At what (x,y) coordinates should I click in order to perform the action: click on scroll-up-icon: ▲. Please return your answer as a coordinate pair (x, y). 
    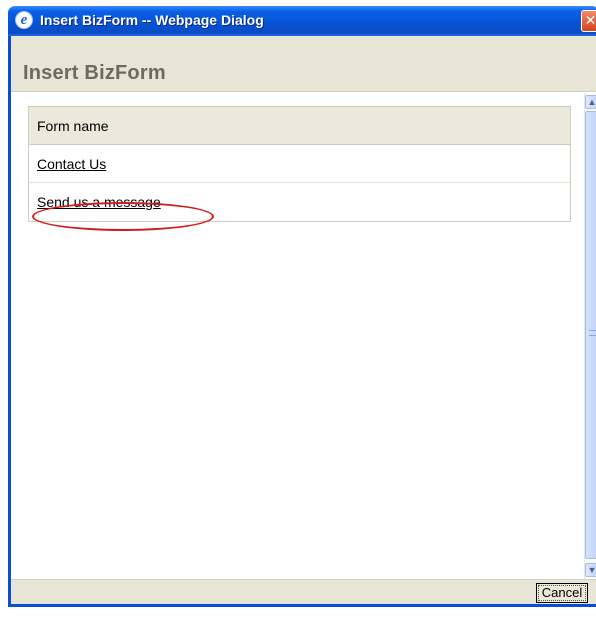
    Looking at the image, I should click on (590, 102).